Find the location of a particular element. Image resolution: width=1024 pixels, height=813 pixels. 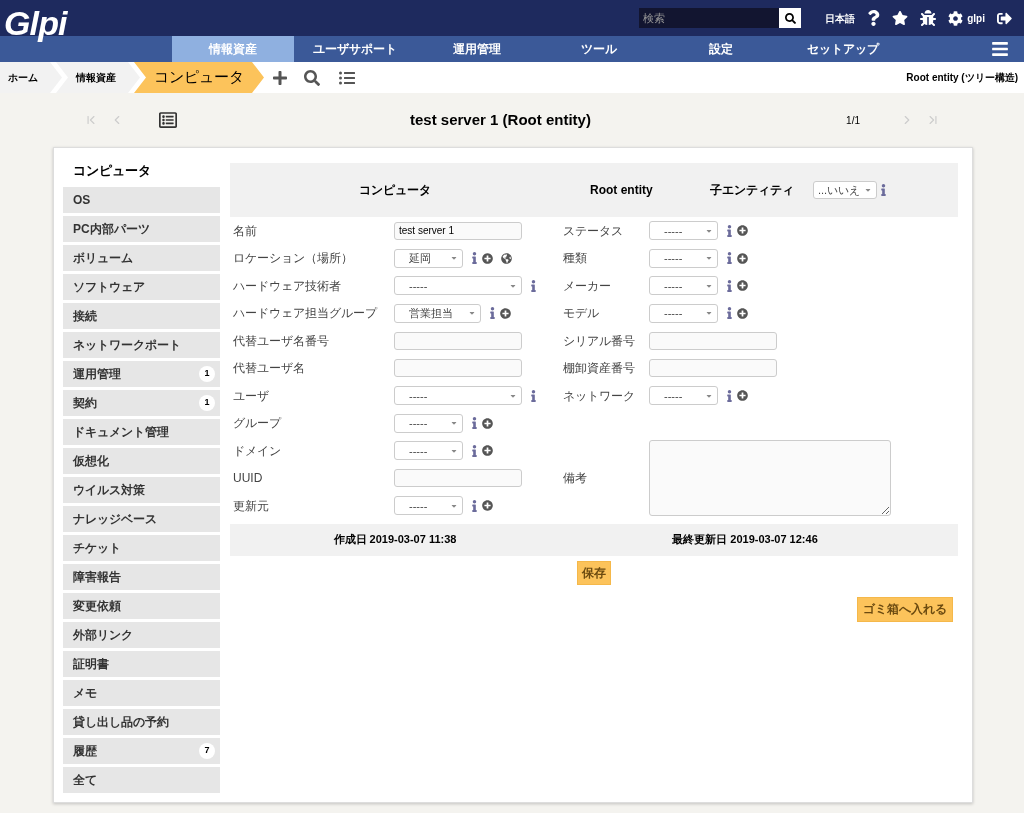

sidebar-tab: ソフトウェア is located at coordinates (141, 287).